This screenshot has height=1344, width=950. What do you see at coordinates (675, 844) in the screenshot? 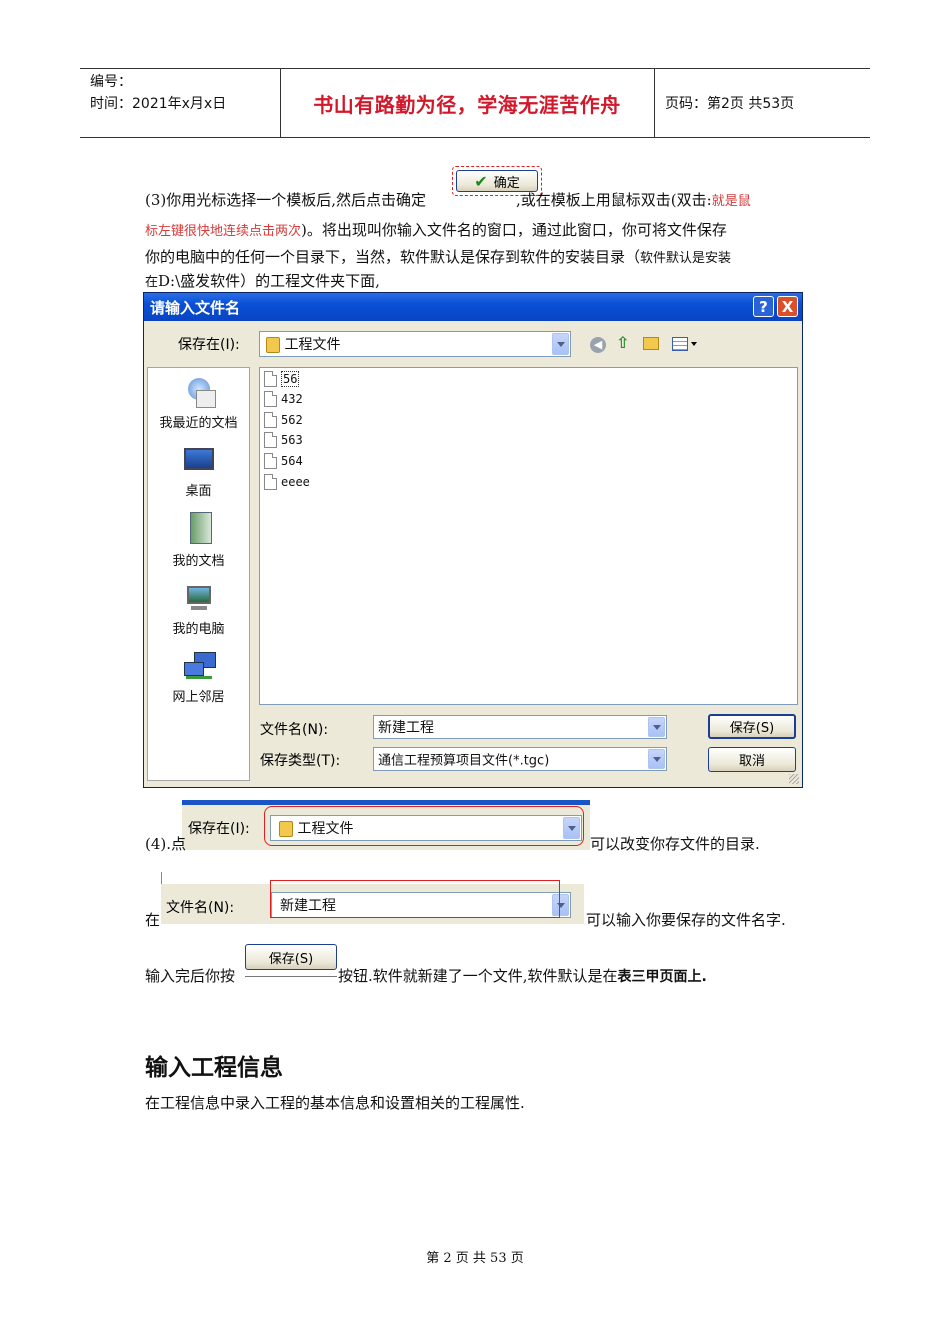
I see `step4-suffix: 可以改变你存文件的目录.` at bounding box center [675, 844].